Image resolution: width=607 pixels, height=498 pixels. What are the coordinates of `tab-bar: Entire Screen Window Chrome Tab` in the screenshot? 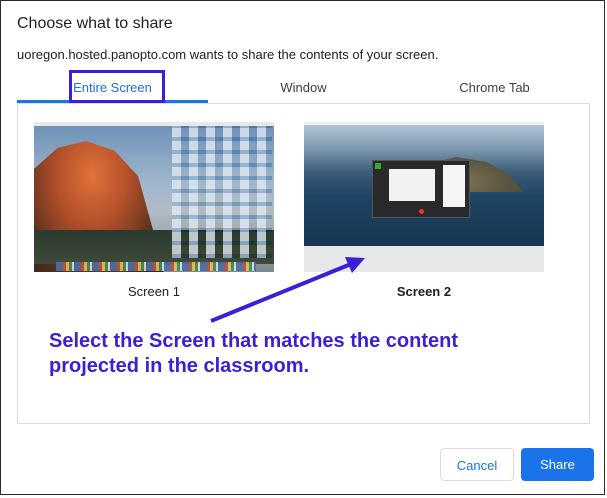 It's located at (303, 87).